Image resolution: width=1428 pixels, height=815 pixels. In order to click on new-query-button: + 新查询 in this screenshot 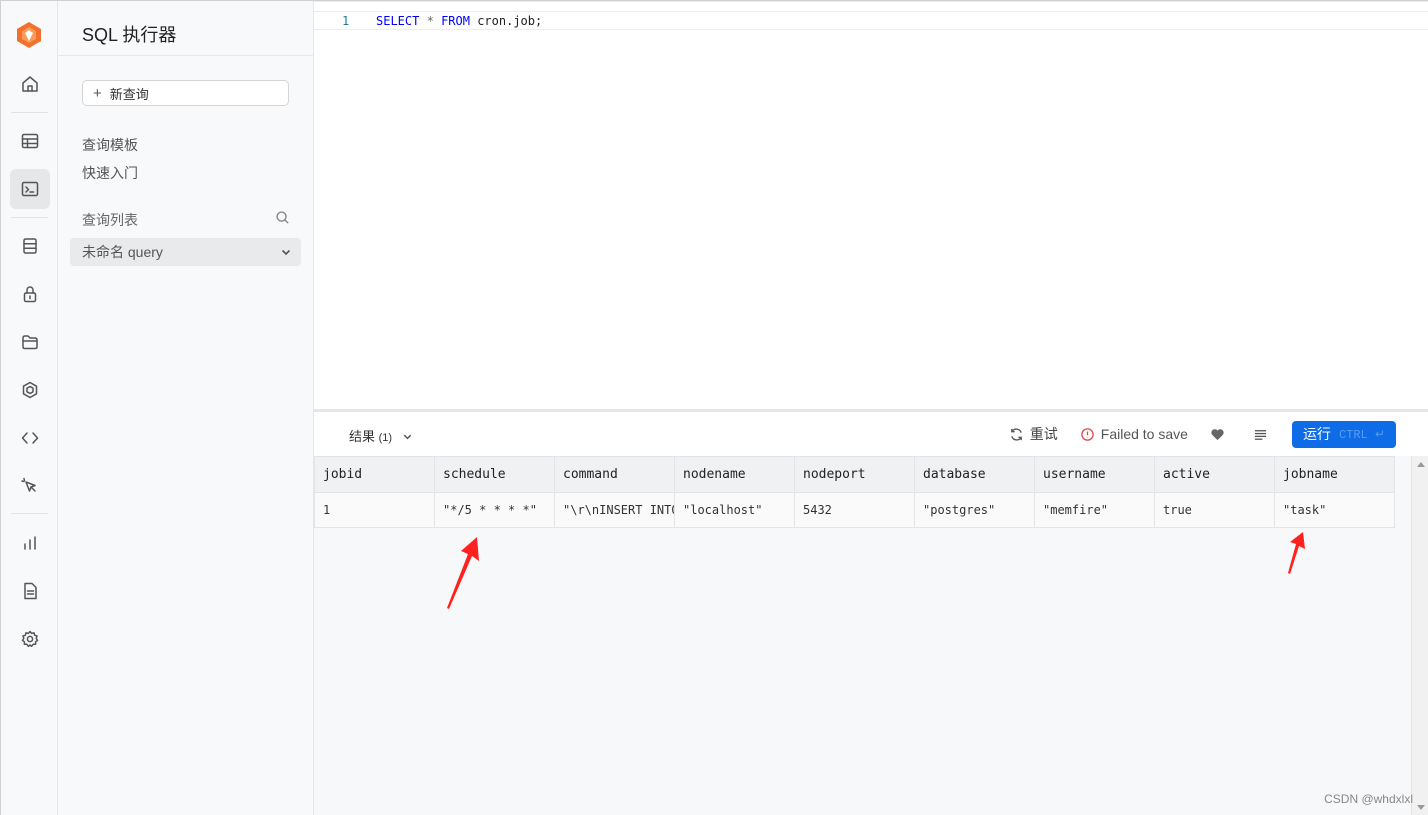, I will do `click(185, 93)`.